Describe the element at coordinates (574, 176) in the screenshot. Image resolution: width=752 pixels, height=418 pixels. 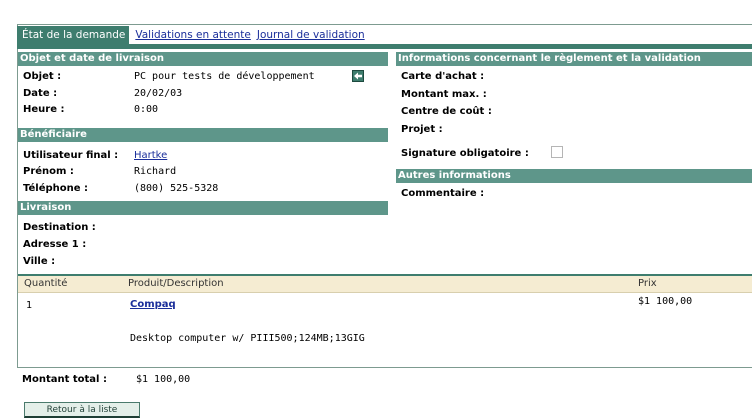
I see `section-header-other-info: Autres informations` at that location.